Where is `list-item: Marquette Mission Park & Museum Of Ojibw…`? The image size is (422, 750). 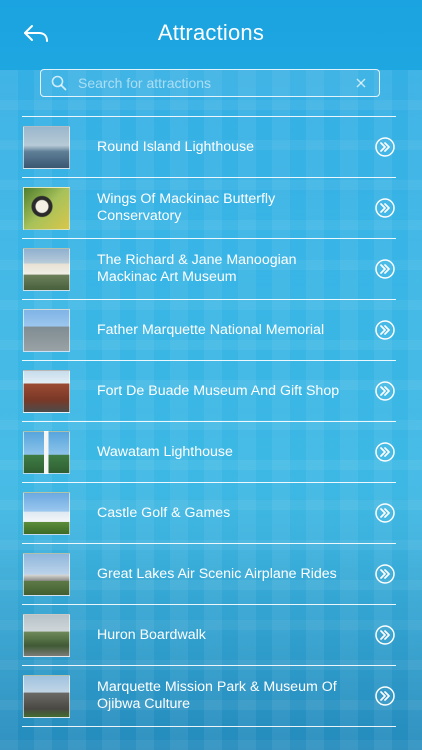
list-item: Marquette Mission Park & Museum Of Ojibw… is located at coordinates (209, 696).